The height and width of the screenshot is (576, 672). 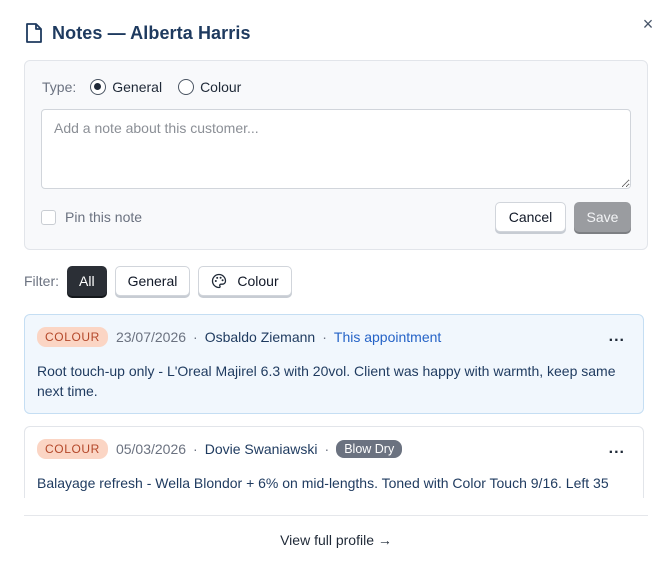 What do you see at coordinates (602, 217) in the screenshot?
I see `save-button: Save` at bounding box center [602, 217].